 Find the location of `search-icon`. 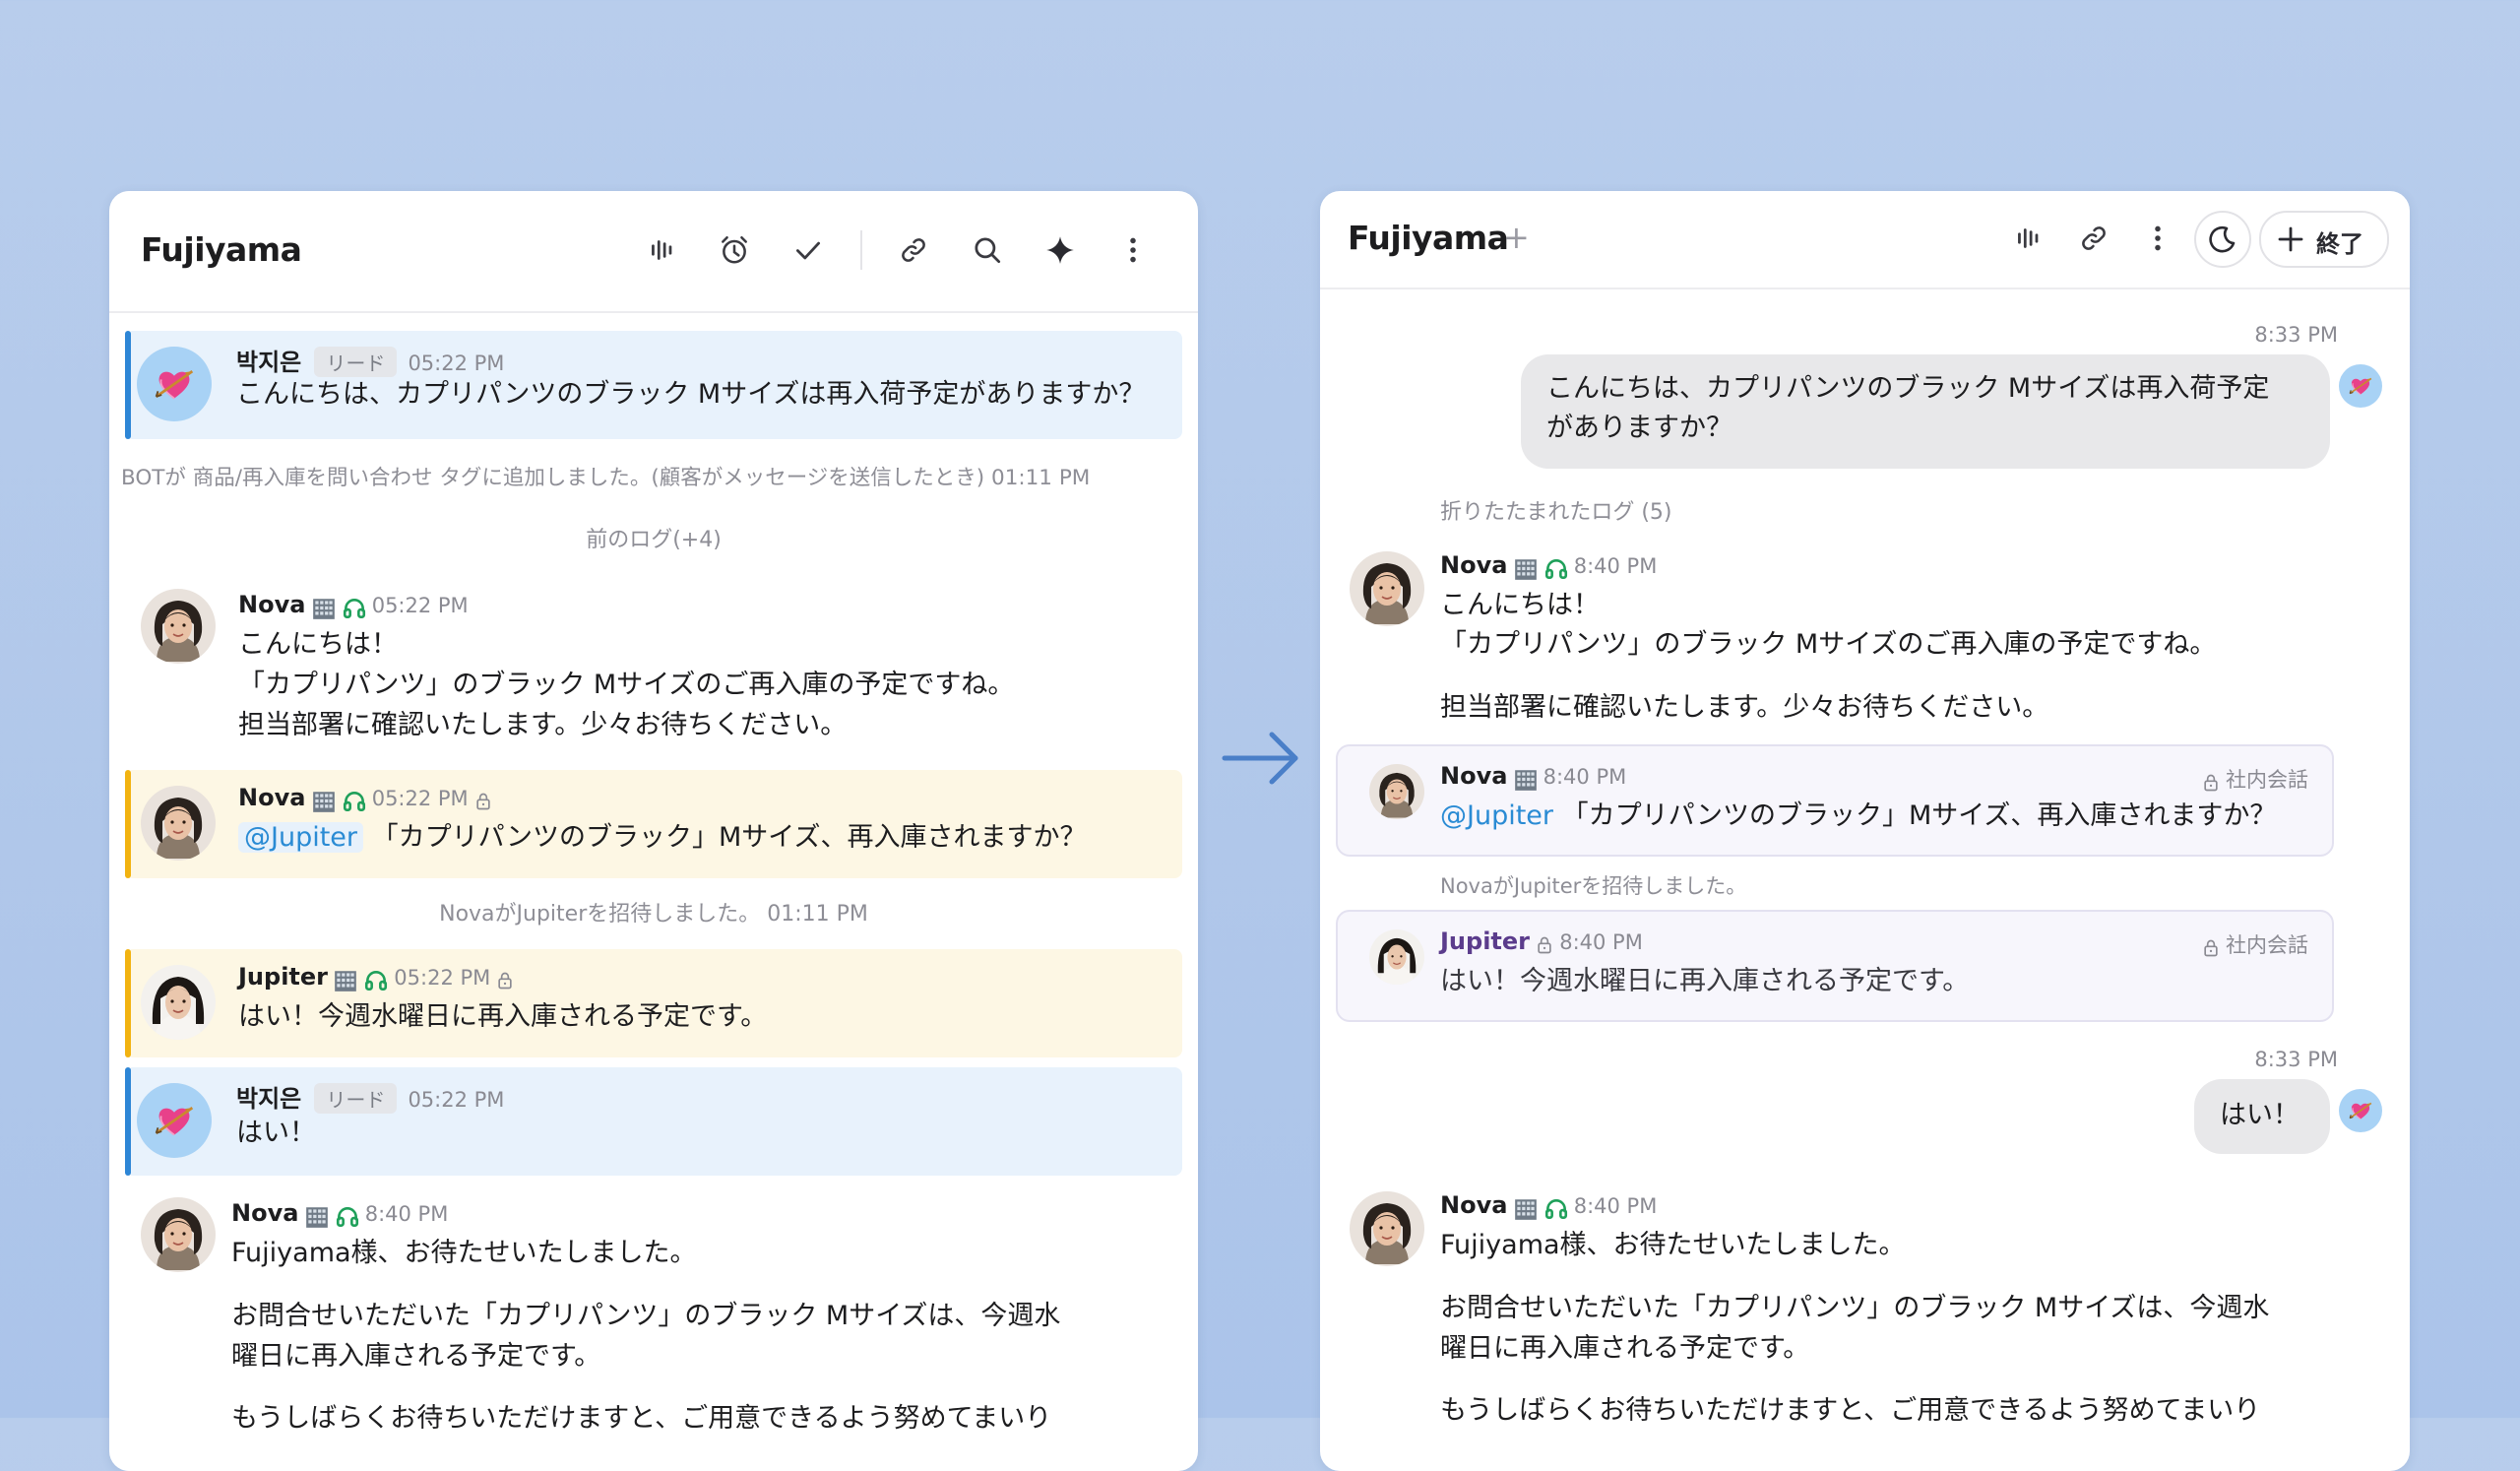

search-icon is located at coordinates (987, 250).